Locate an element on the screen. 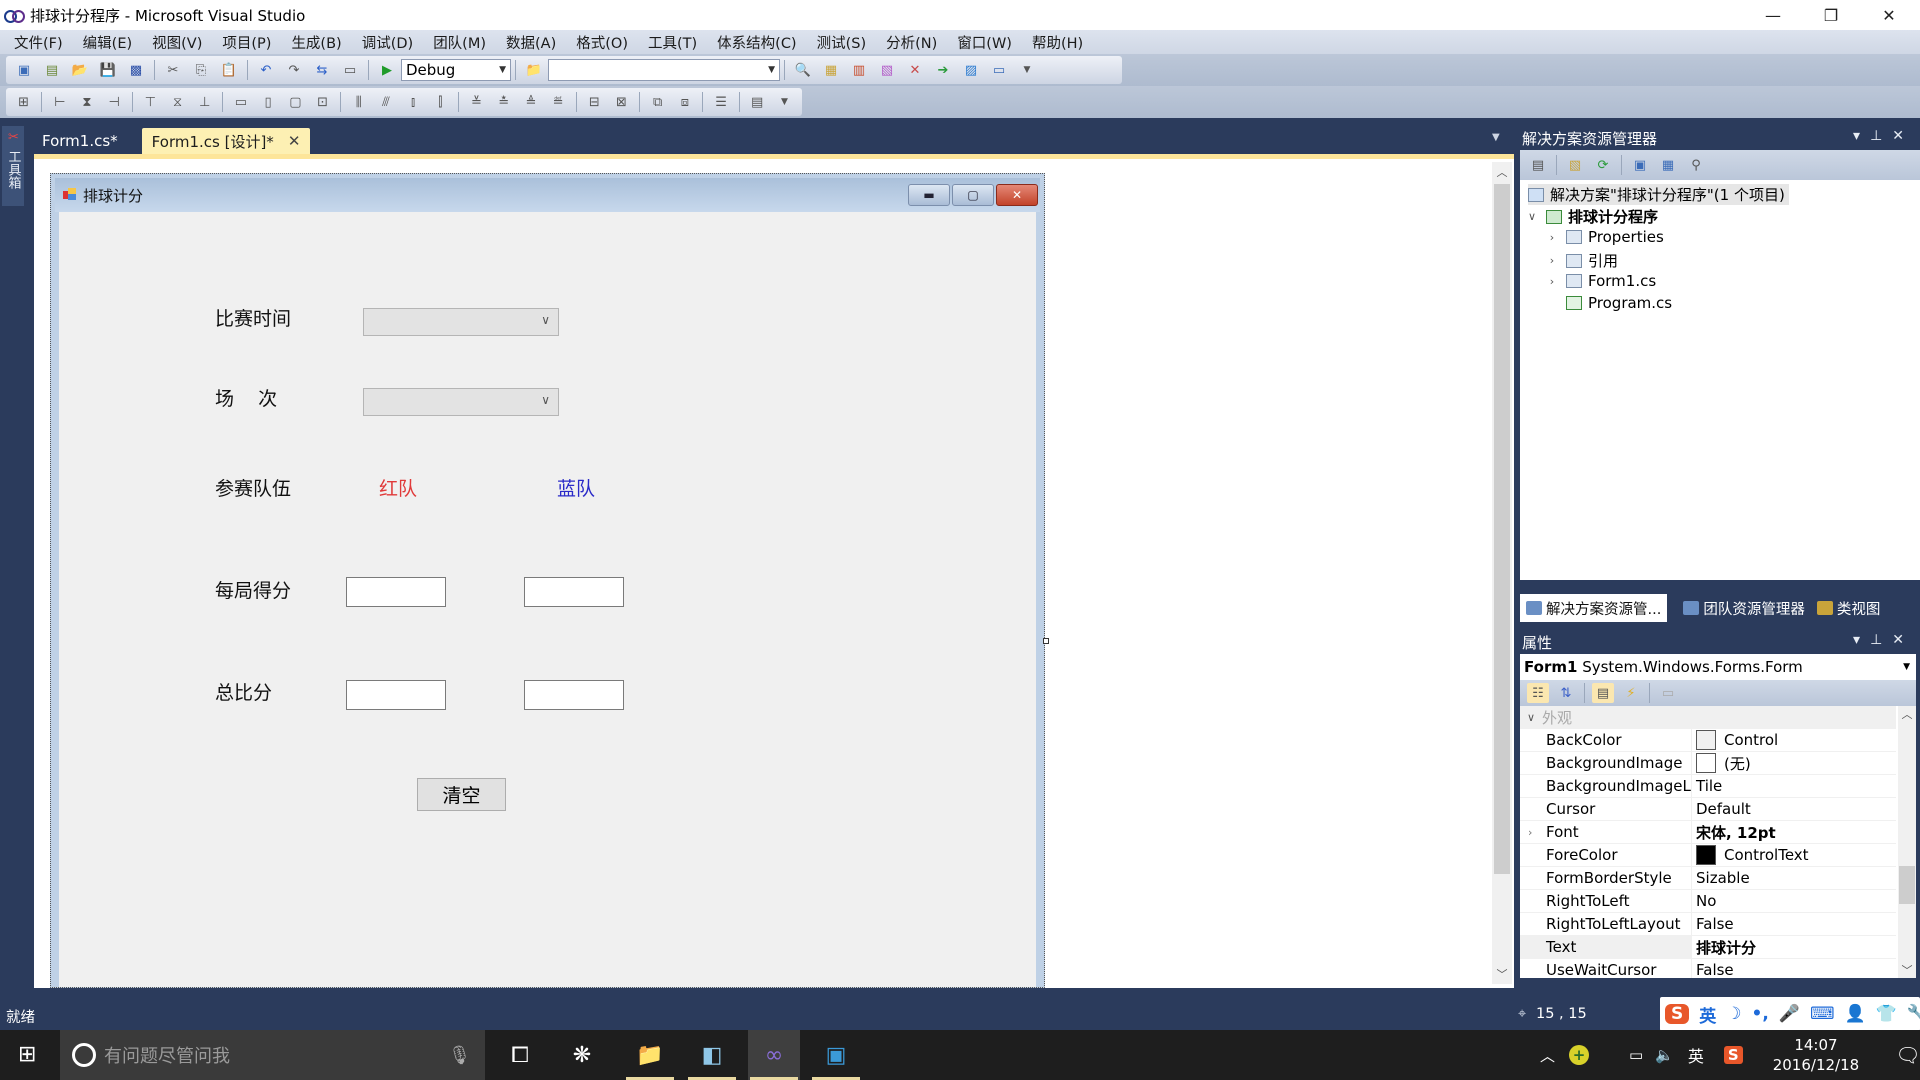 The width and height of the screenshot is (1920, 1080). blue-total-score-input is located at coordinates (574, 695).